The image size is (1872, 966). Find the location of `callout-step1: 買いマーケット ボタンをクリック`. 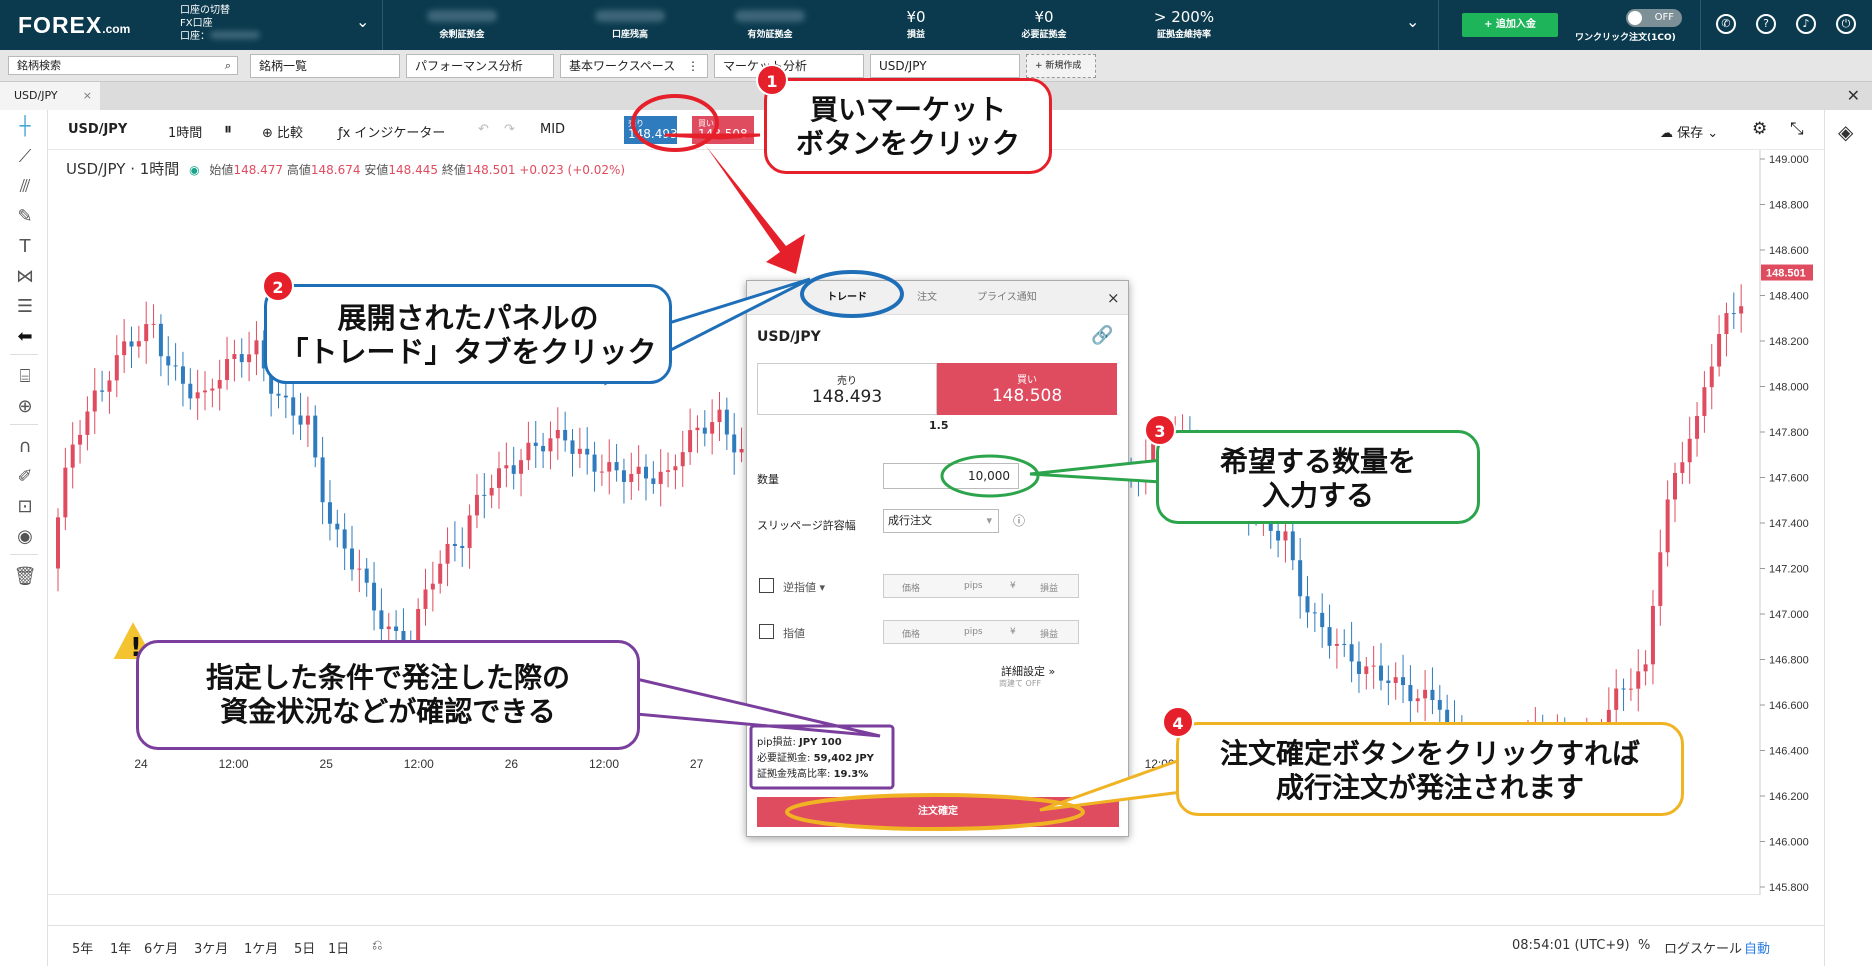

callout-step1: 買いマーケット ボタンをクリック is located at coordinates (908, 126).